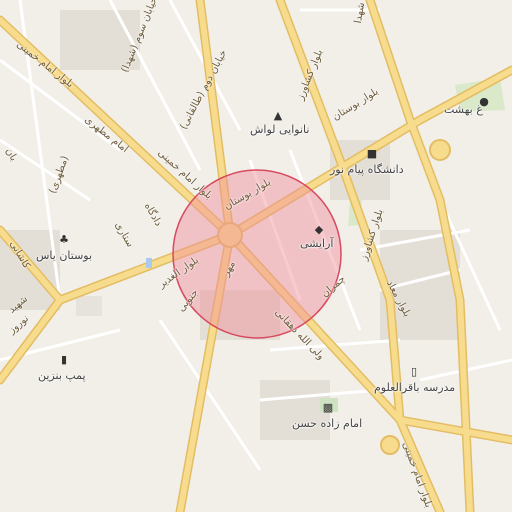  What do you see at coordinates (62, 375) in the screenshot?
I see `poi-label-fuel: پمپ بنزین` at bounding box center [62, 375].